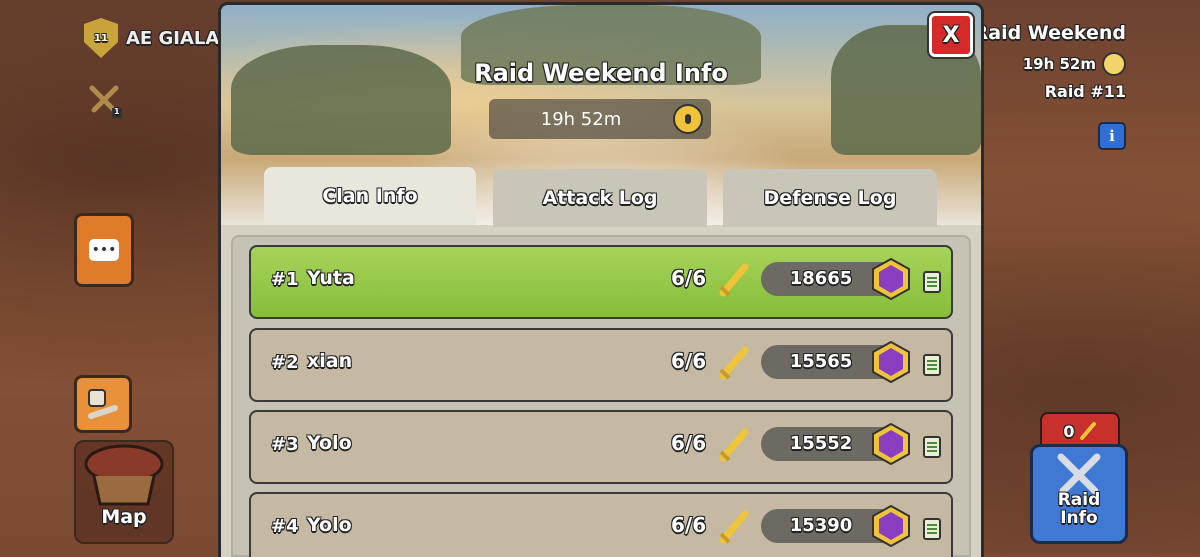 The width and height of the screenshot is (1200, 557). I want to click on clan-name: AE GIALA, so click(173, 38).